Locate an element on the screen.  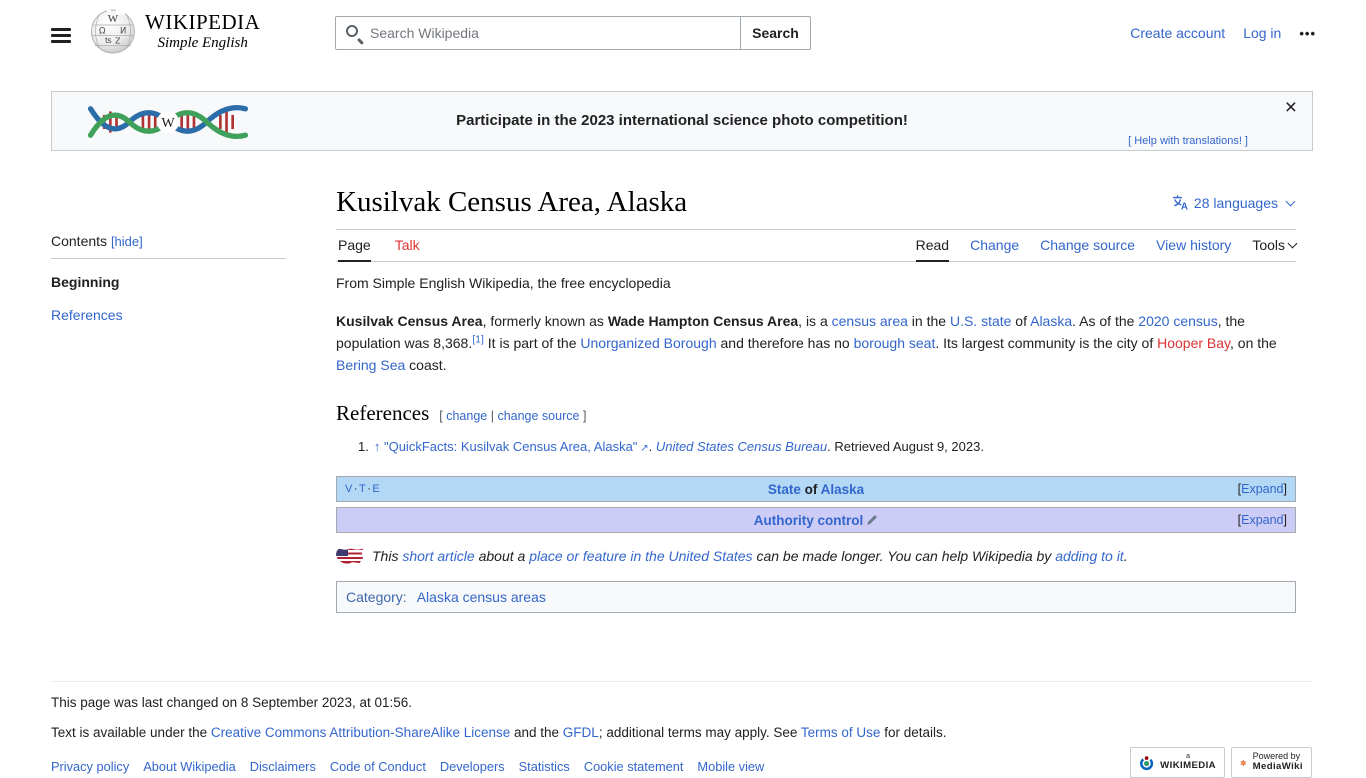
link-us-state: U.S. state is located at coordinates (980, 321).